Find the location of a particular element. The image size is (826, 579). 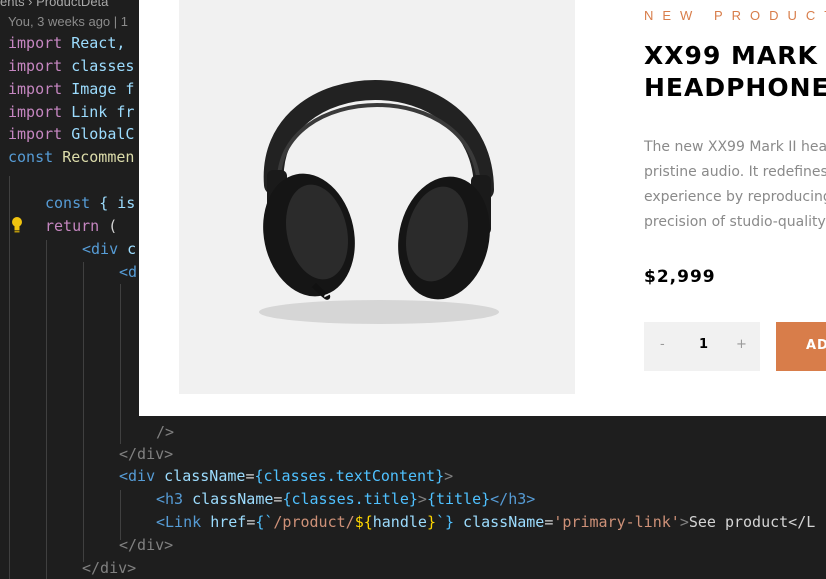

increment-button: + is located at coordinates (741, 344).